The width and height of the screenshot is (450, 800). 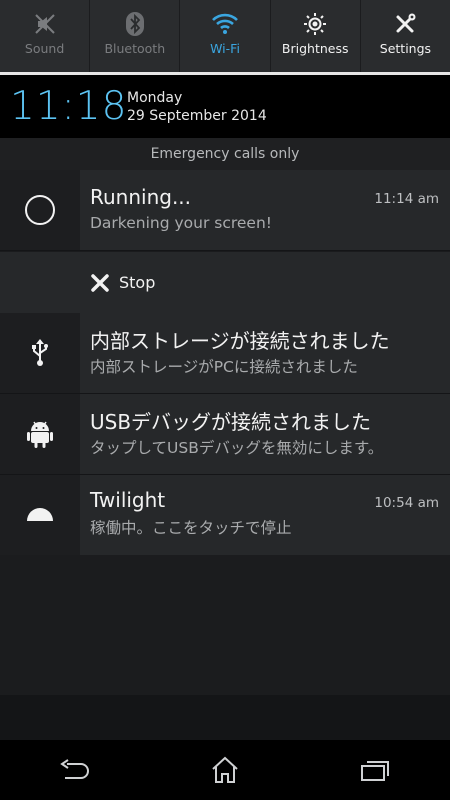 What do you see at coordinates (405, 48) in the screenshot?
I see `quick-setting-label: Settings` at bounding box center [405, 48].